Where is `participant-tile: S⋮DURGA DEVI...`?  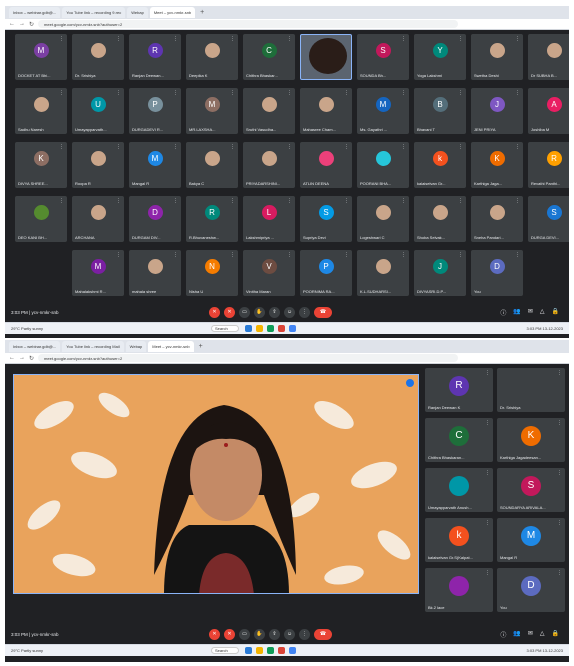
participant-tile: S⋮DURGA DEVI... is located at coordinates (548, 219).